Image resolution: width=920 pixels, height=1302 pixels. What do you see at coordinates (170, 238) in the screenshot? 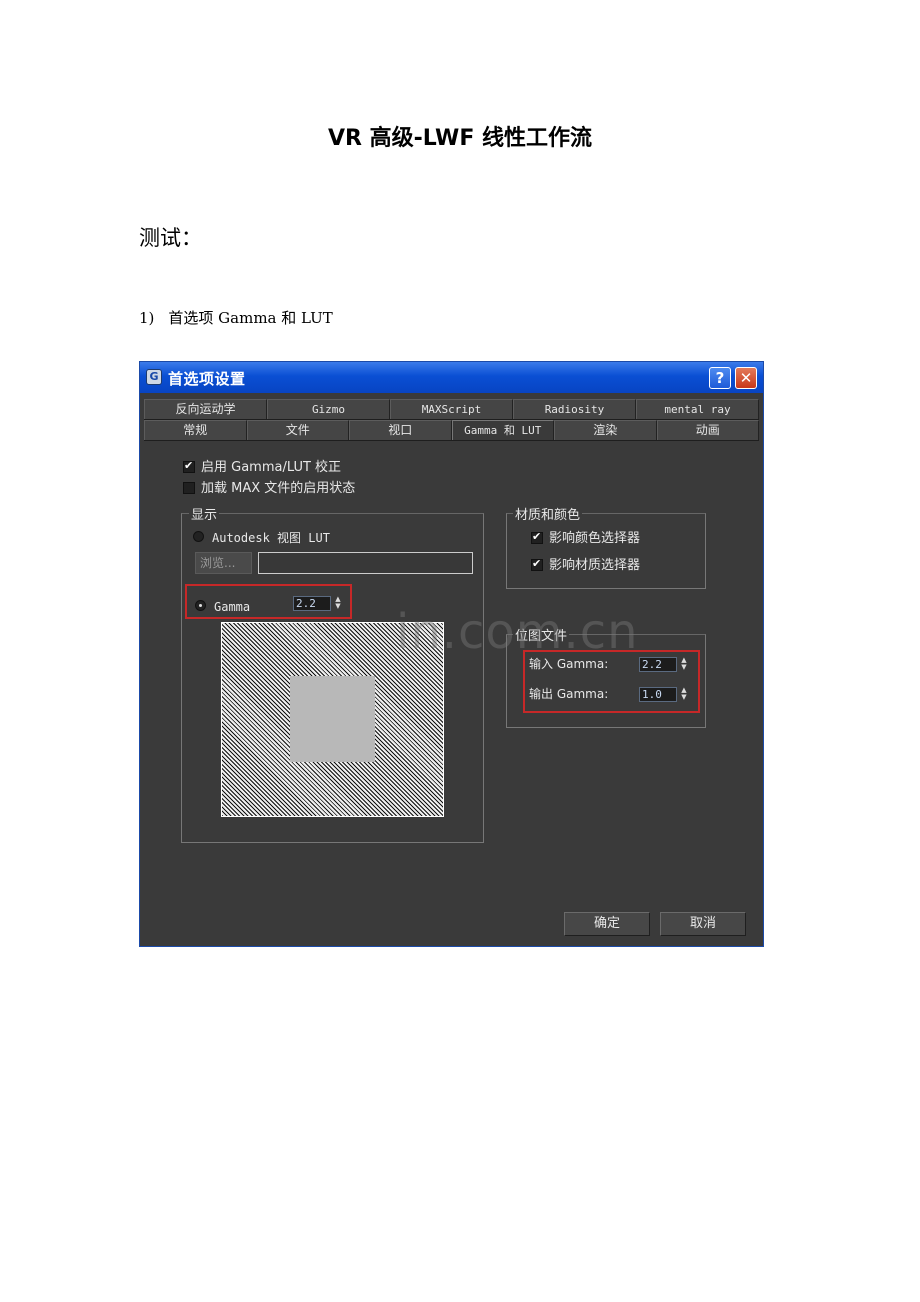
I see `section-heading: 测试：` at bounding box center [170, 238].